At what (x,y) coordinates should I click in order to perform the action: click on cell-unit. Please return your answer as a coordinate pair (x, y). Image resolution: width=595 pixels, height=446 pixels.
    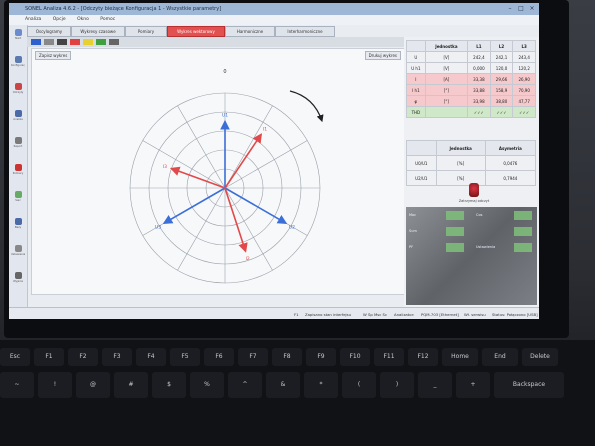
    Looking at the image, I should click on (446, 112).